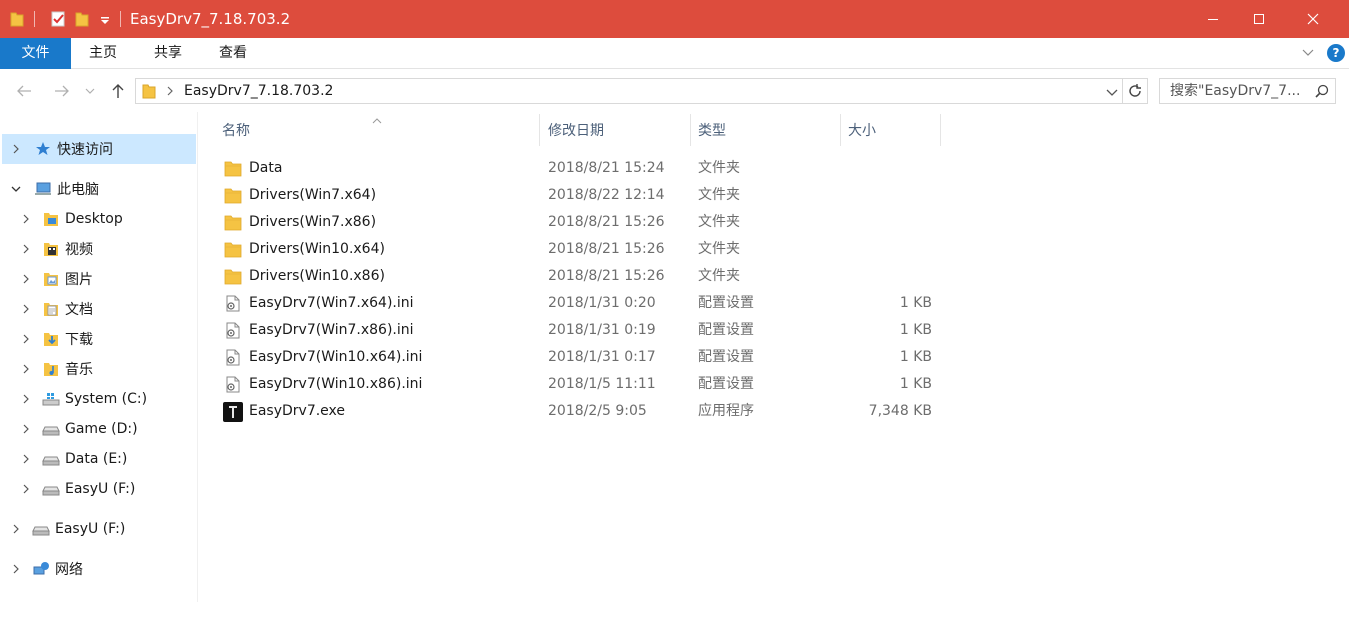  What do you see at coordinates (24, 91) in the screenshot?
I see `back-button` at bounding box center [24, 91].